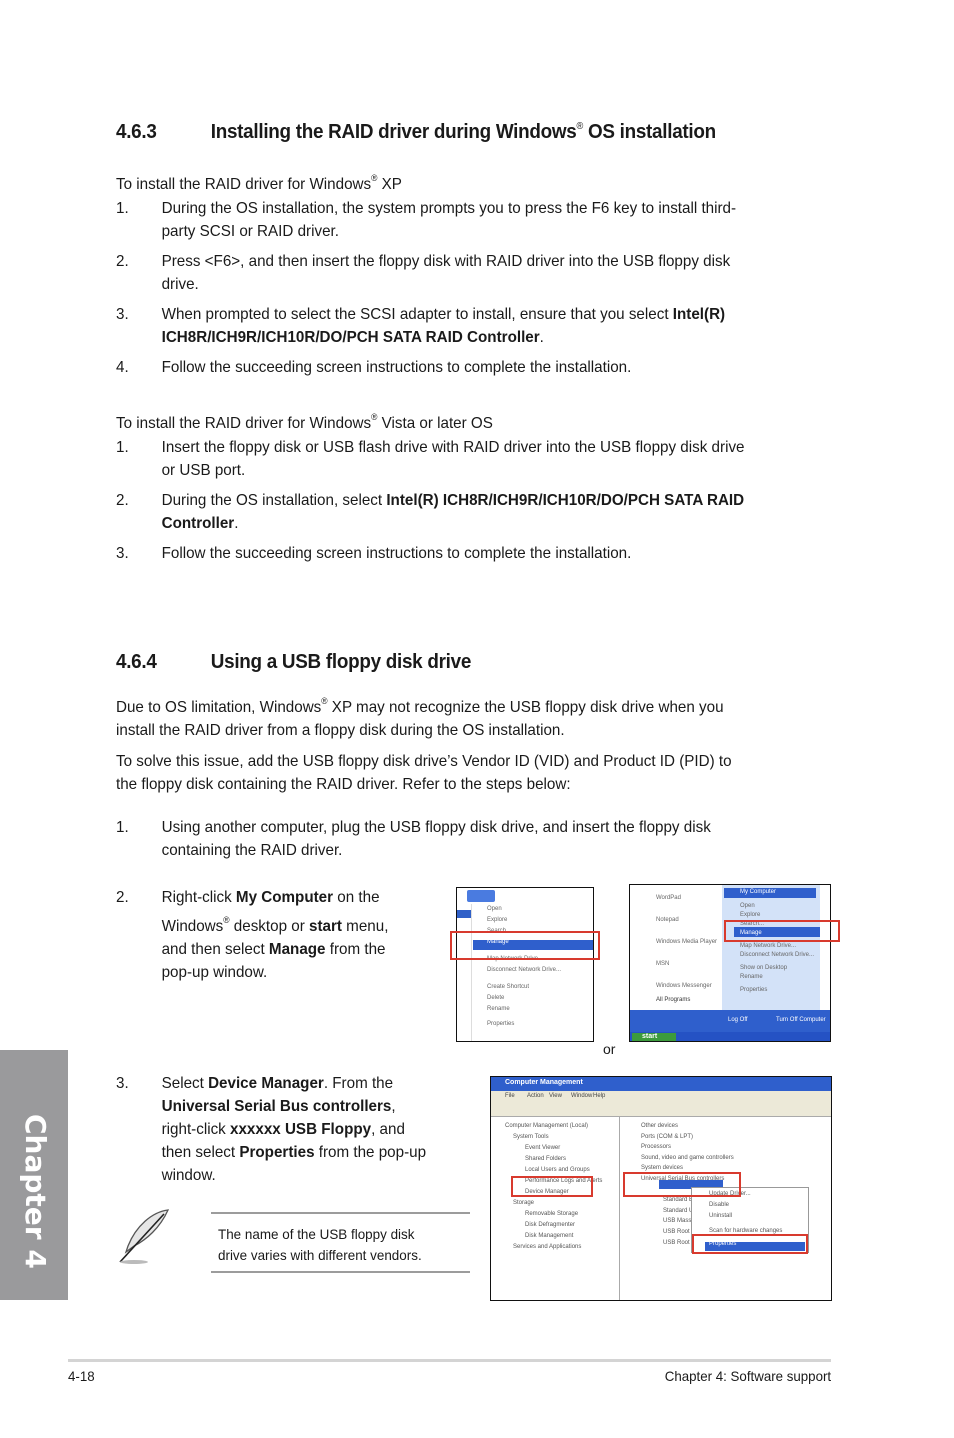 The height and width of the screenshot is (1438, 954). Describe the element at coordinates (543, 1148) in the screenshot. I see `tree-item: Event Viewer` at that location.